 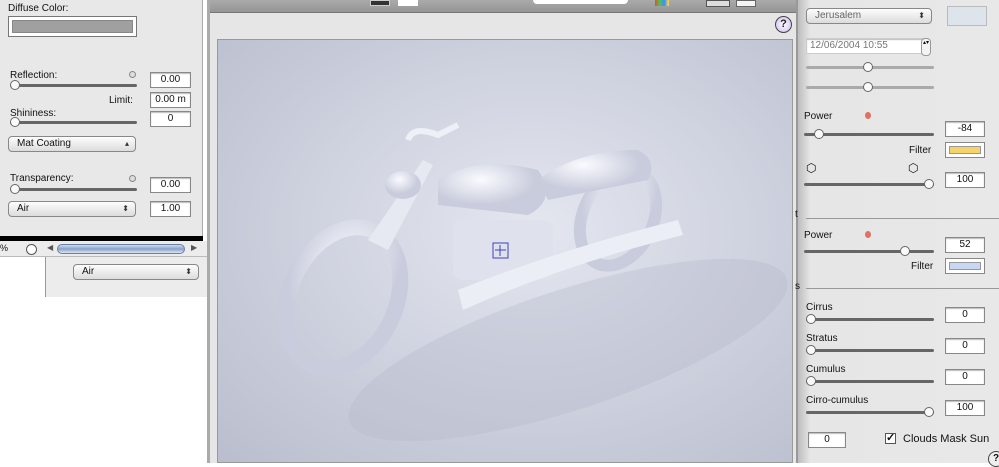 I want to click on medium-select: Air ⬍, so click(x=72, y=209).